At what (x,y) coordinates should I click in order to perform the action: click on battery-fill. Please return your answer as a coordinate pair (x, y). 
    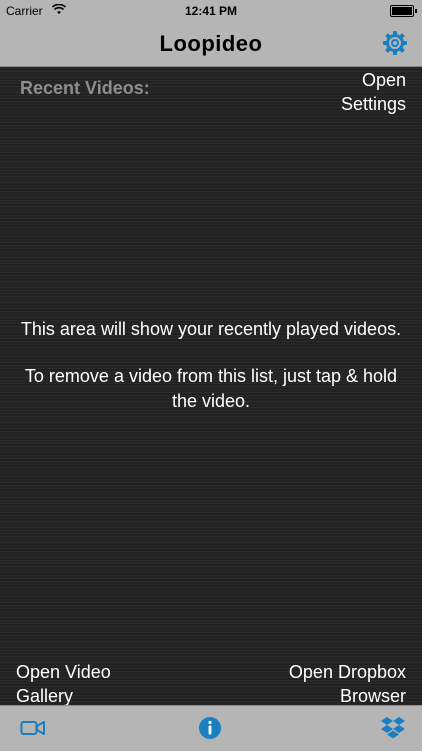
    Looking at the image, I should click on (402, 11).